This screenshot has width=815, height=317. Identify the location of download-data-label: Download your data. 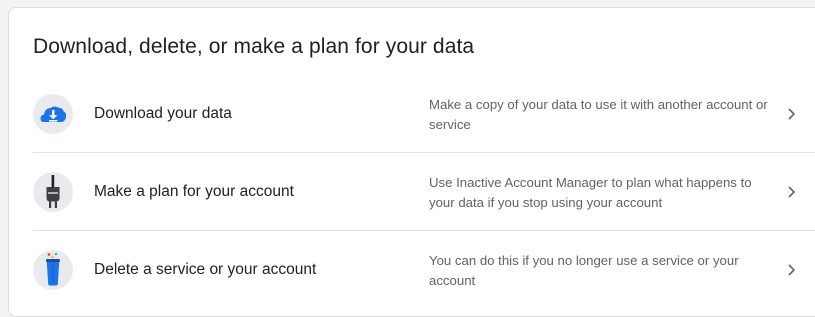
(163, 113).